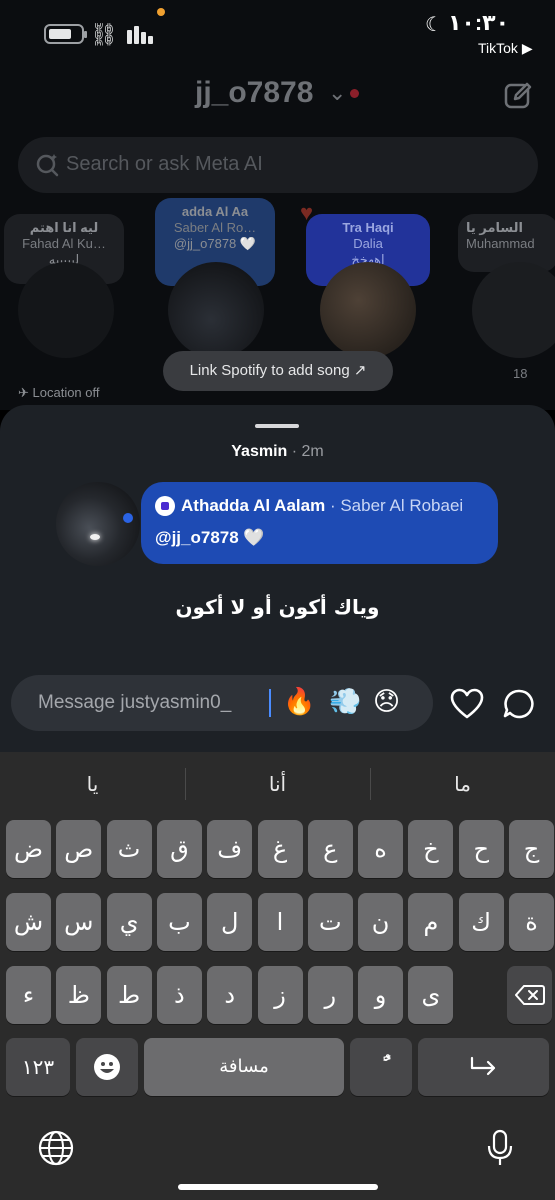 This screenshot has width=555, height=1200. I want to click on note-title: ليه انا اهتم, so click(64, 227).